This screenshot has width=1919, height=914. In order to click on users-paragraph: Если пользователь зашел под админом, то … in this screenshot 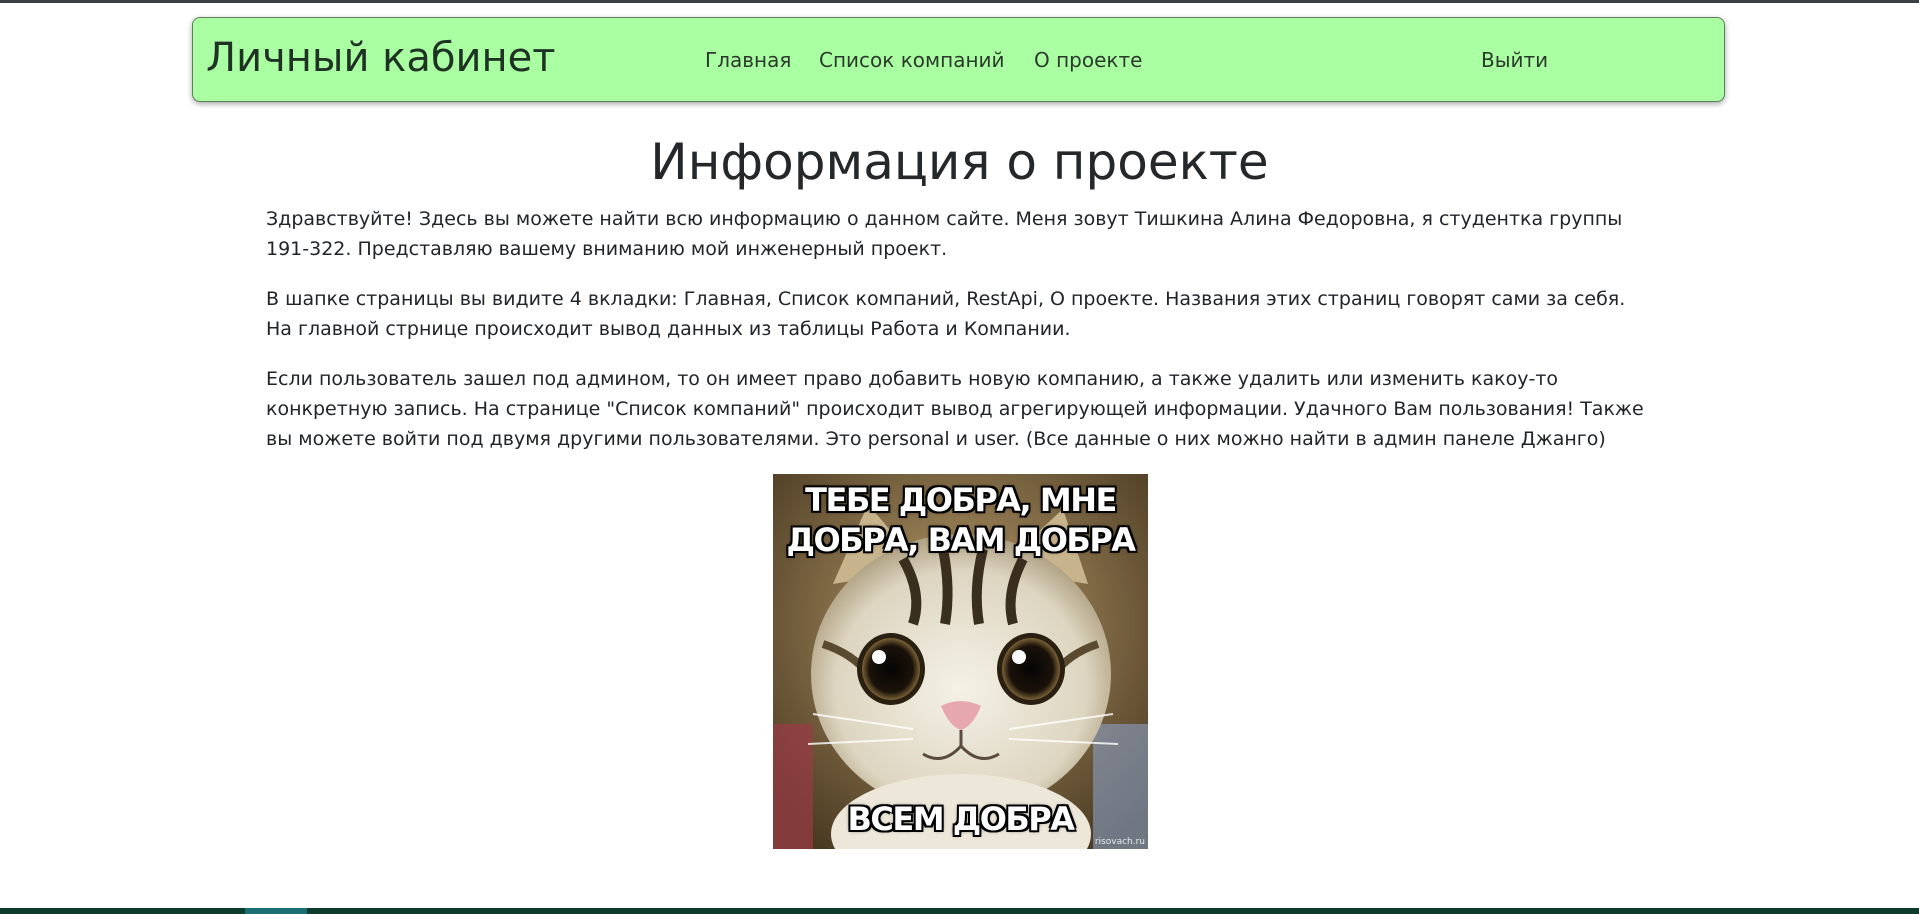, I will do `click(955, 409)`.